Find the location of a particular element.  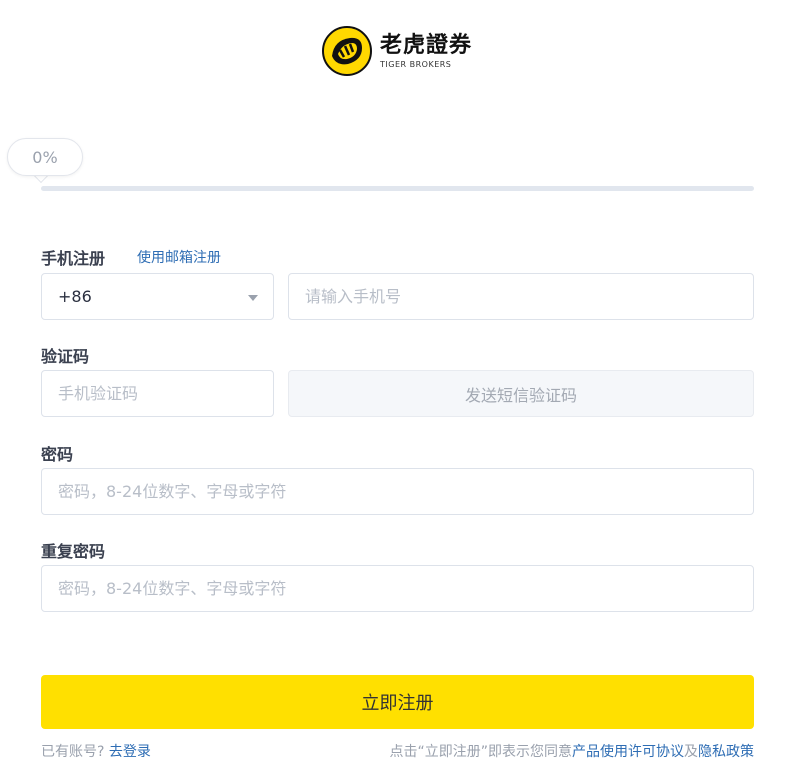

progress-bar is located at coordinates (397, 188).